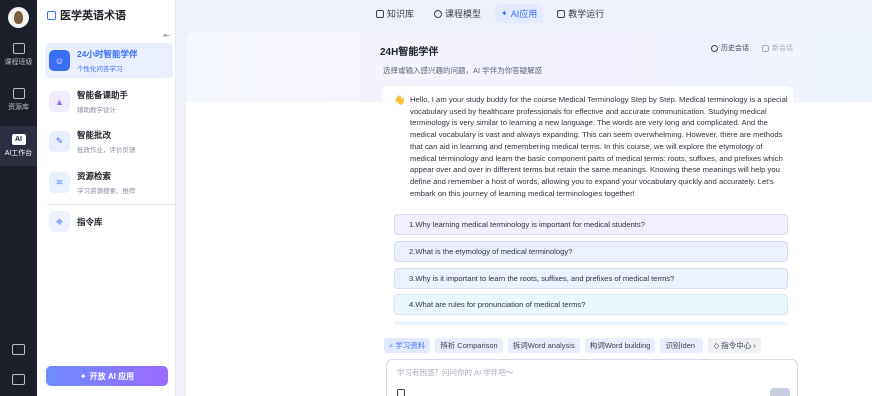 The width and height of the screenshot is (872, 396). I want to click on chip-label: 学习资料, so click(410, 345).